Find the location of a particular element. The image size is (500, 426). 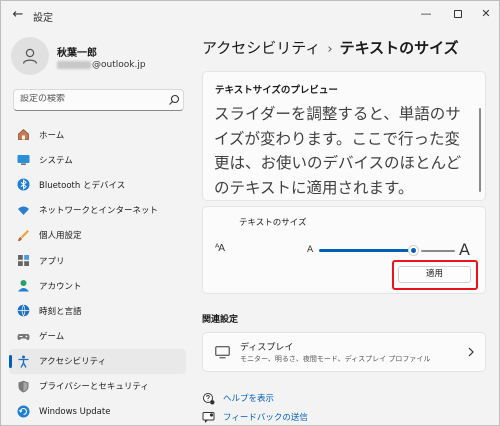

person-icon is located at coordinates (30, 56).